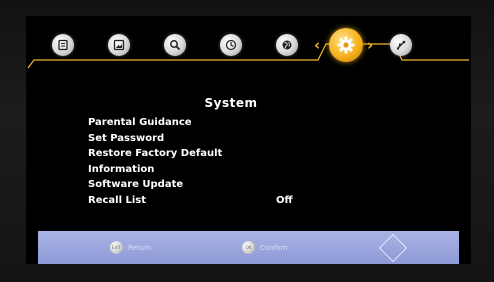  What do you see at coordinates (274, 247) in the screenshot?
I see `confirm-label: Confirm` at bounding box center [274, 247].